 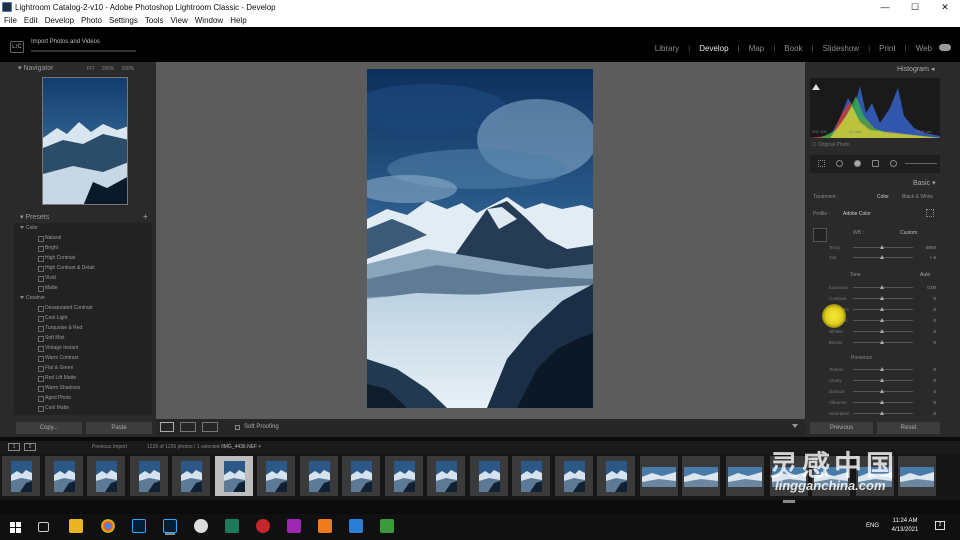 What do you see at coordinates (83, 308) in the screenshot?
I see `preset-item: Desaturated Contrast` at bounding box center [83, 308].